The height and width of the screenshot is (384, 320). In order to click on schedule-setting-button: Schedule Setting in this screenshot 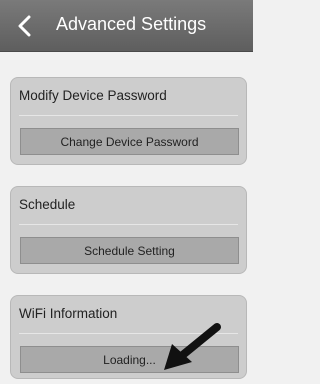, I will do `click(129, 250)`.